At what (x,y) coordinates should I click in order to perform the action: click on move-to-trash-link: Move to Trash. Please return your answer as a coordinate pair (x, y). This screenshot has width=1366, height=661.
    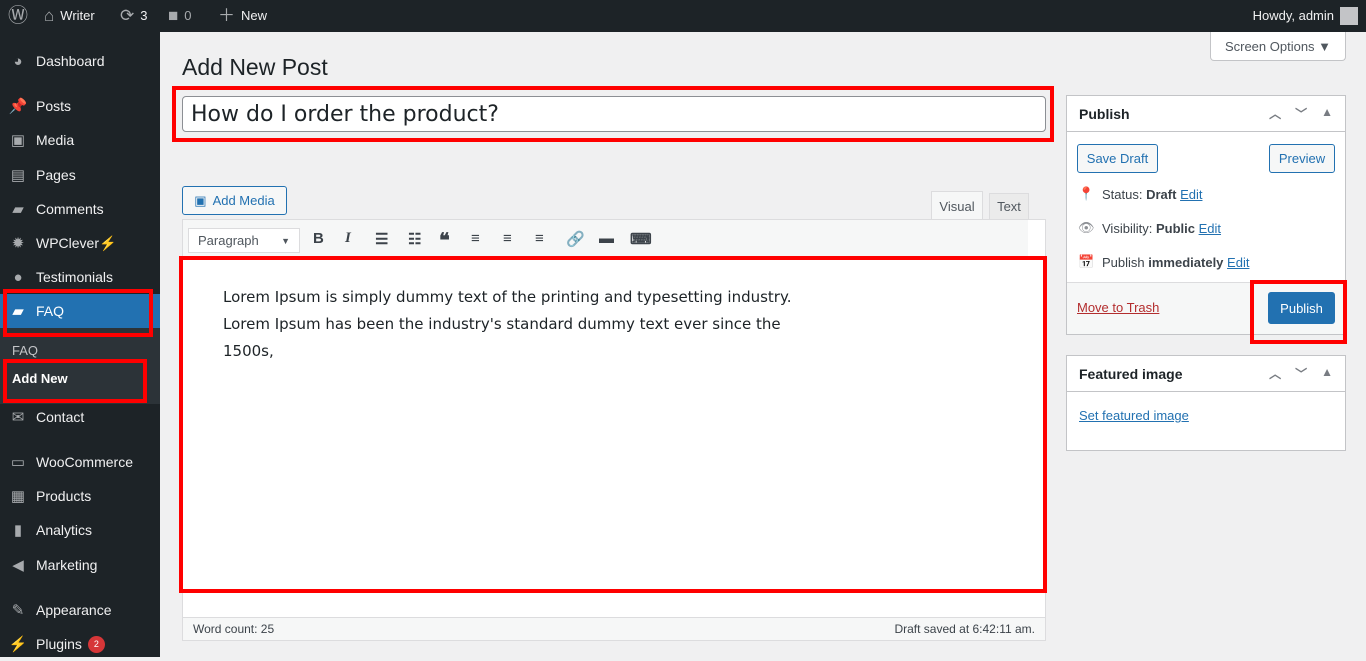
    Looking at the image, I should click on (1118, 307).